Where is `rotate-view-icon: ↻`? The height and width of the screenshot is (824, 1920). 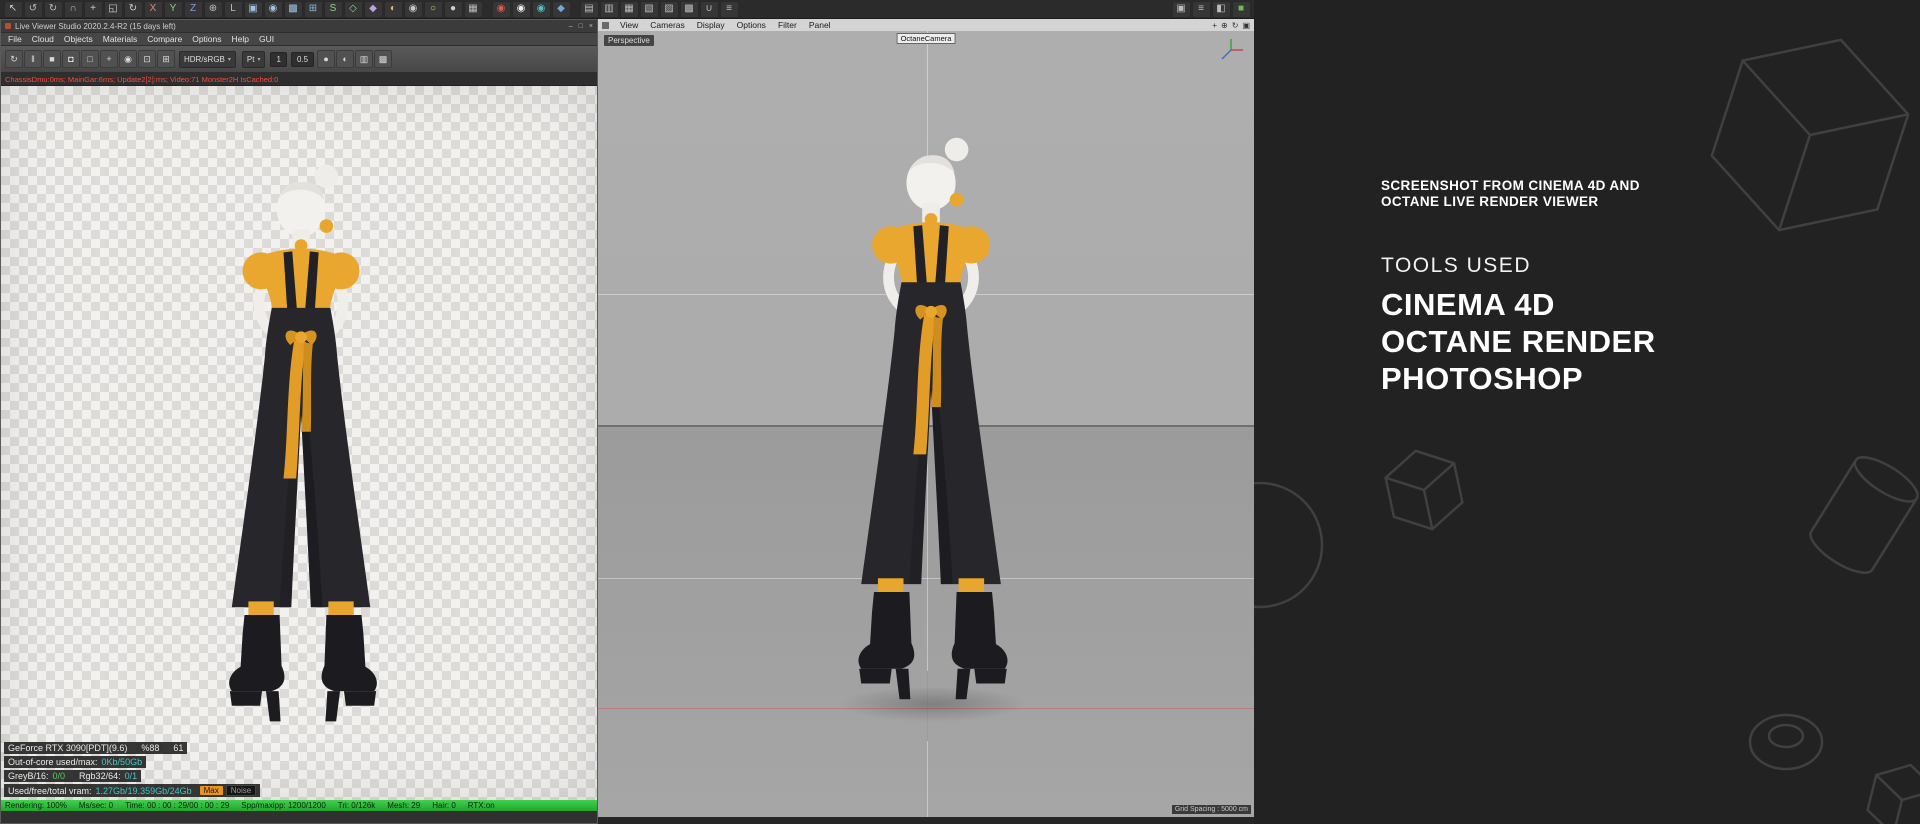
rotate-view-icon: ↻ is located at coordinates (1235, 25).